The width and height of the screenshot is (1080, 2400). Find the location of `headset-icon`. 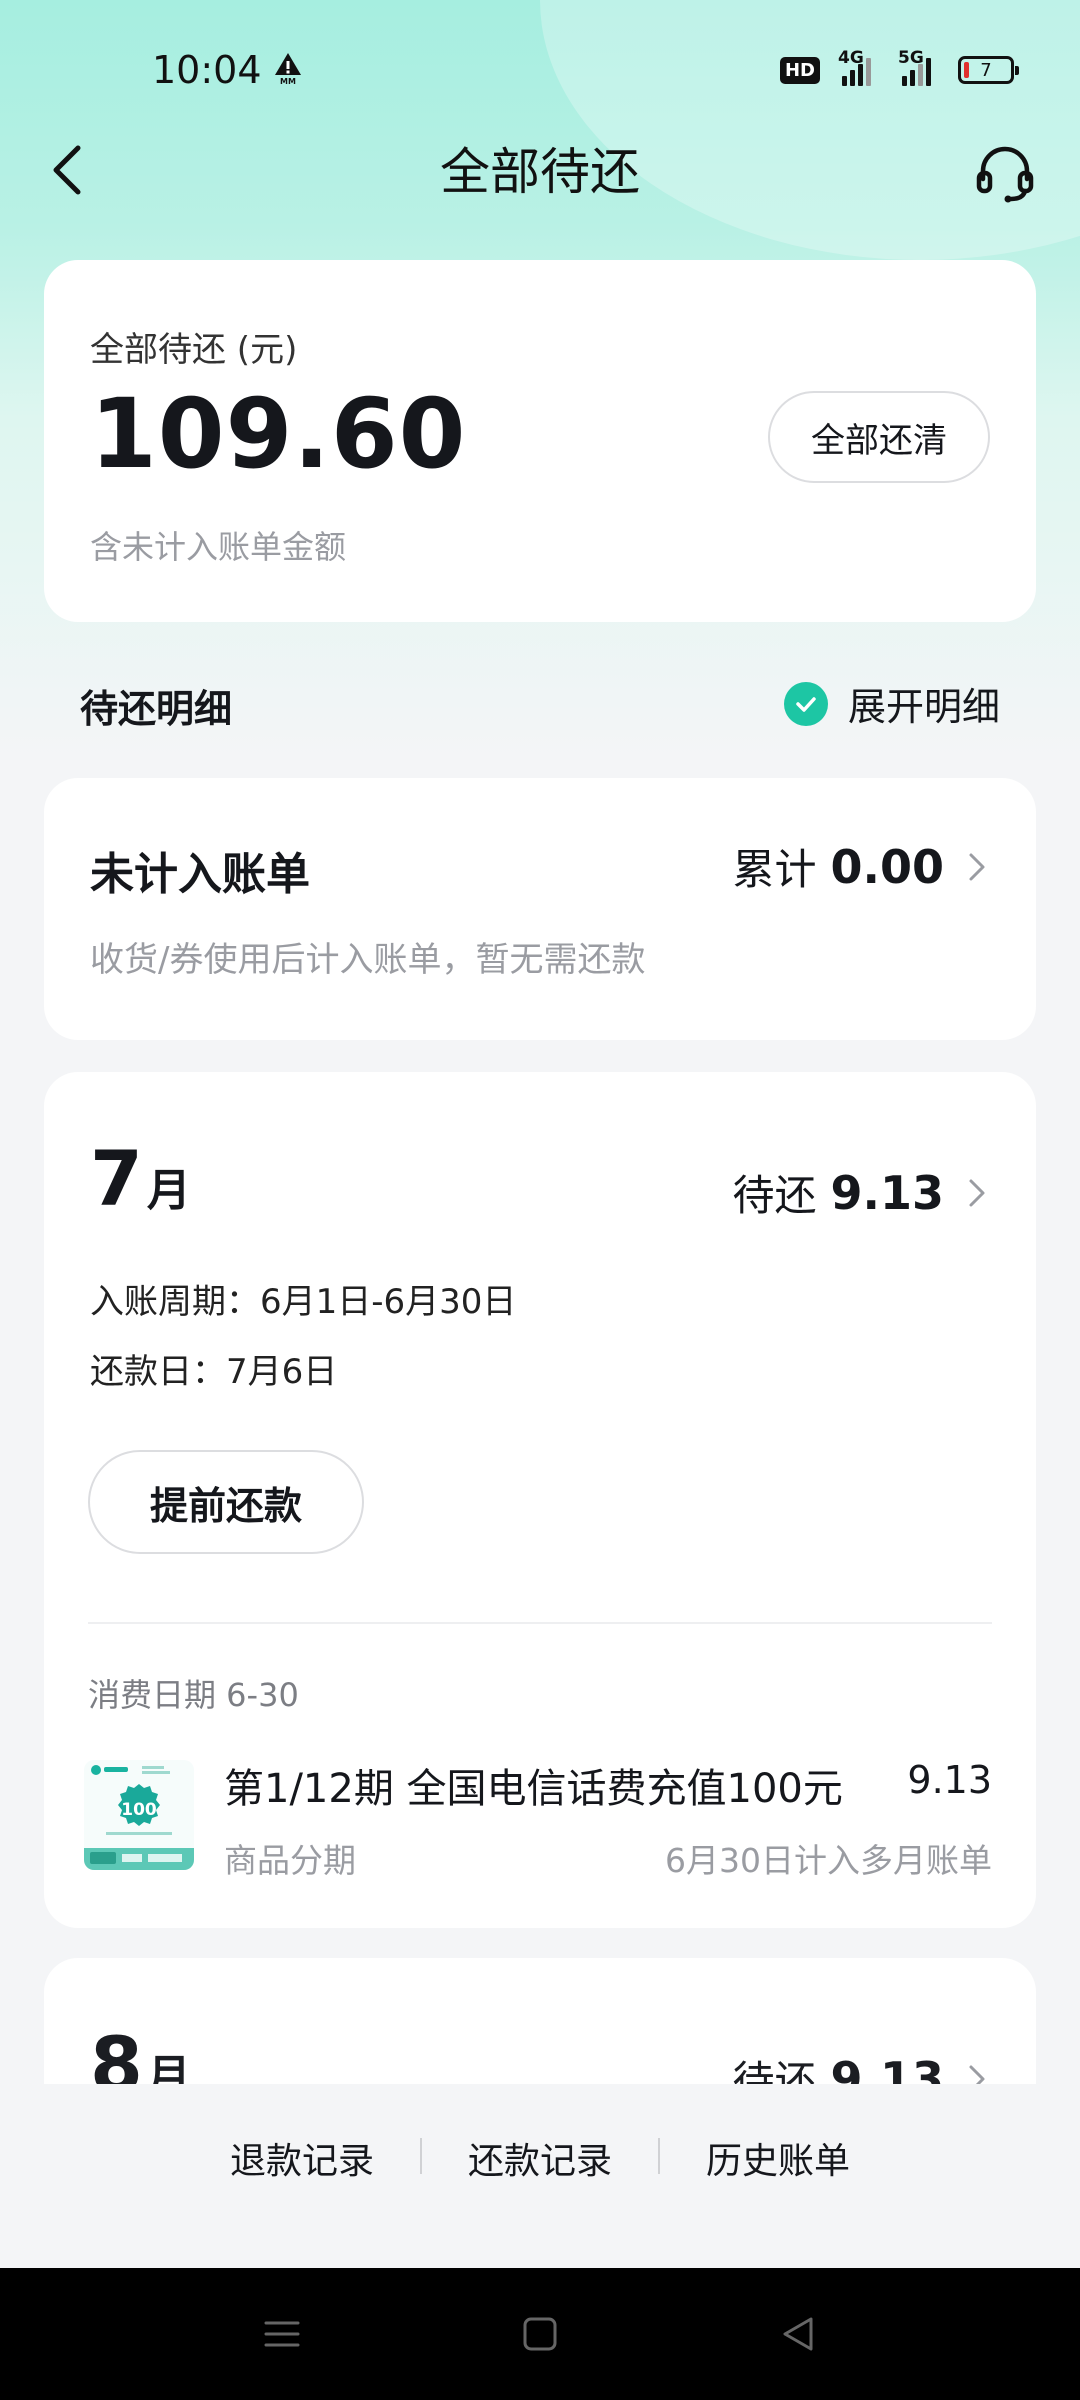

headset-icon is located at coordinates (1005, 174).